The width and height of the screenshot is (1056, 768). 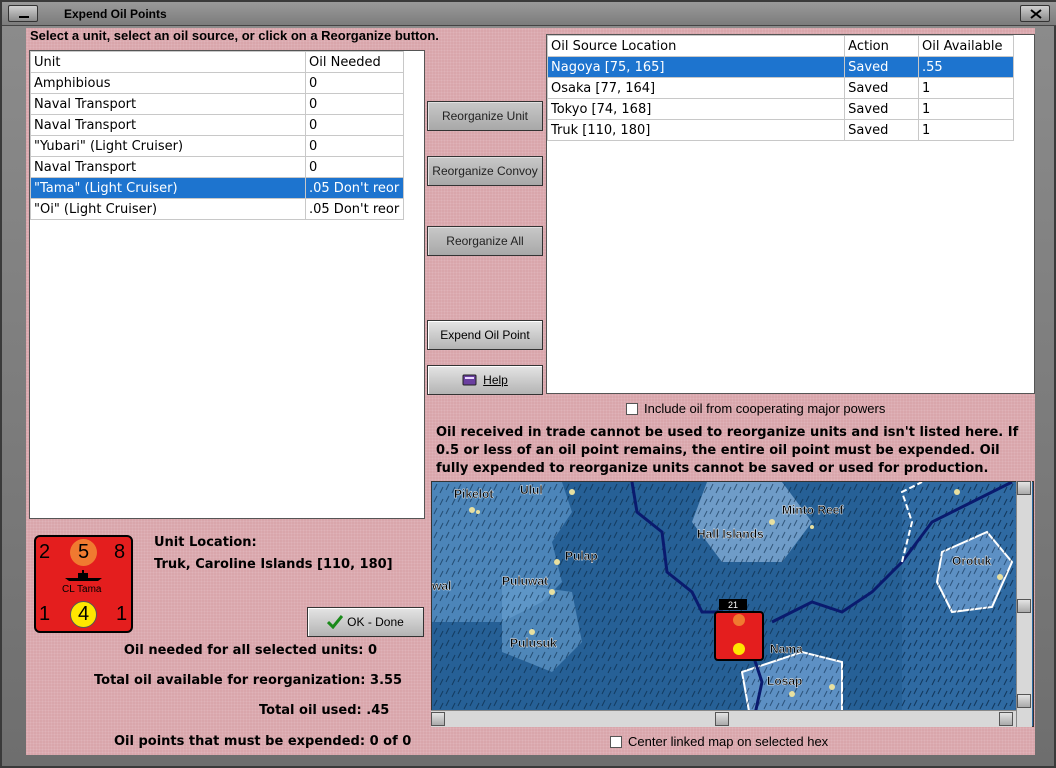 I want to click on counter-bottom-right: 1, so click(x=122, y=614).